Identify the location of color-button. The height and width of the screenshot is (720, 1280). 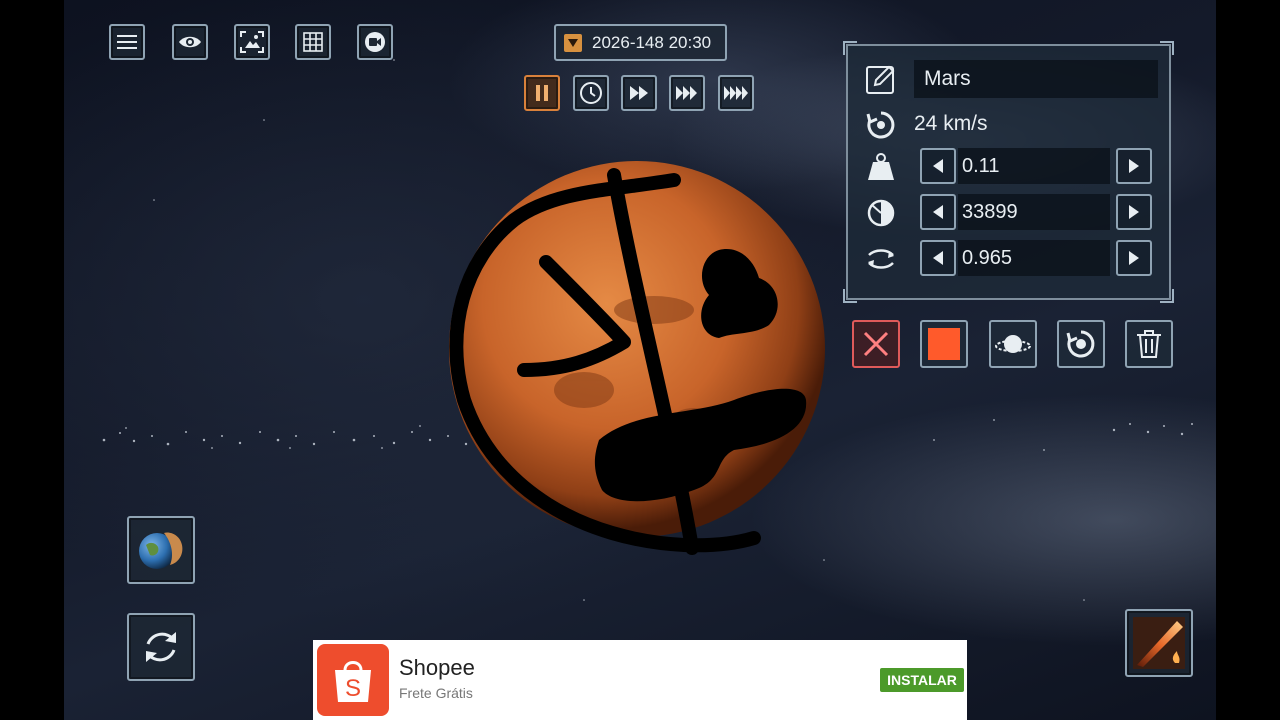
(944, 344).